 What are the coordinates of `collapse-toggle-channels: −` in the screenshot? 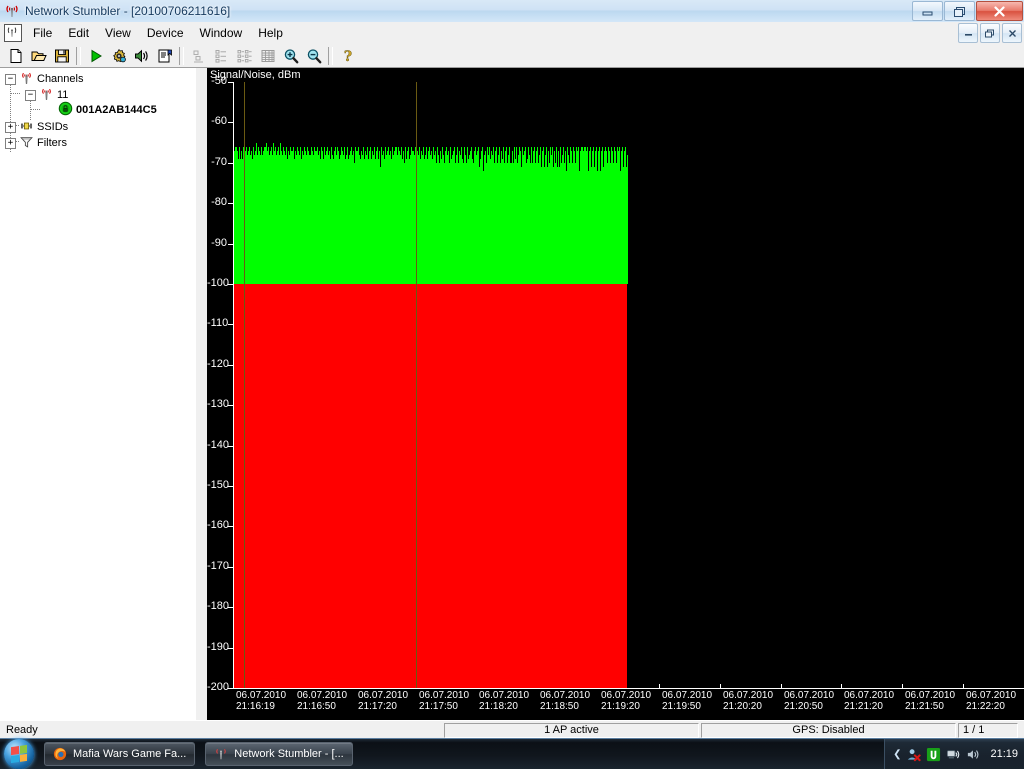 It's located at (10, 79).